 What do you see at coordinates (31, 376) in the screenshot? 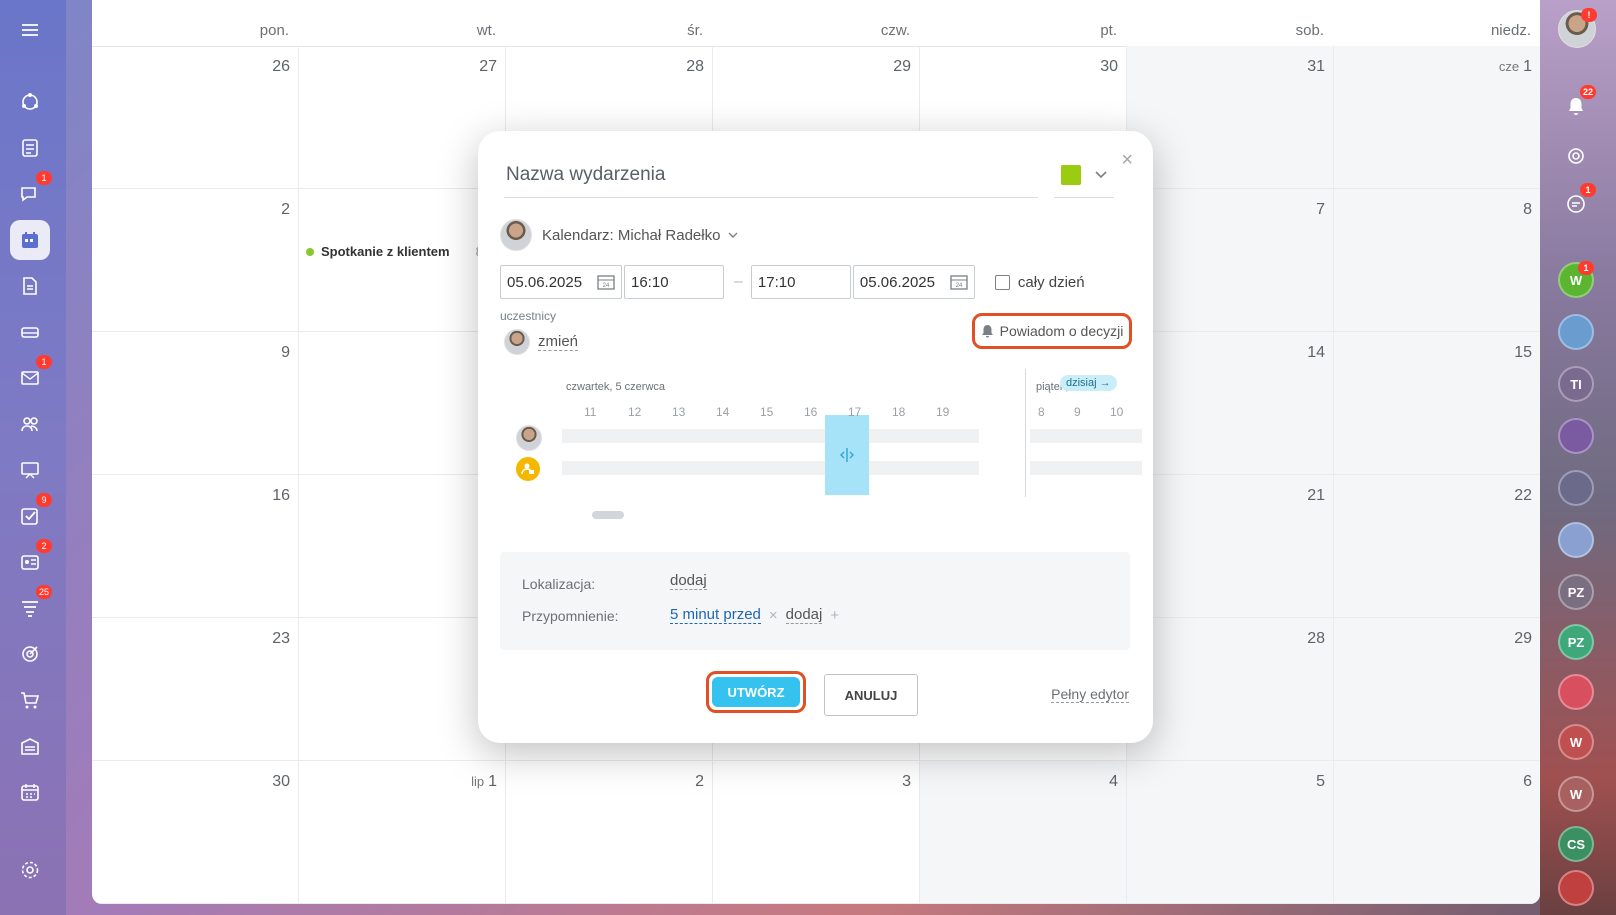
I see `sidebar-mail-item: 1` at bounding box center [31, 376].